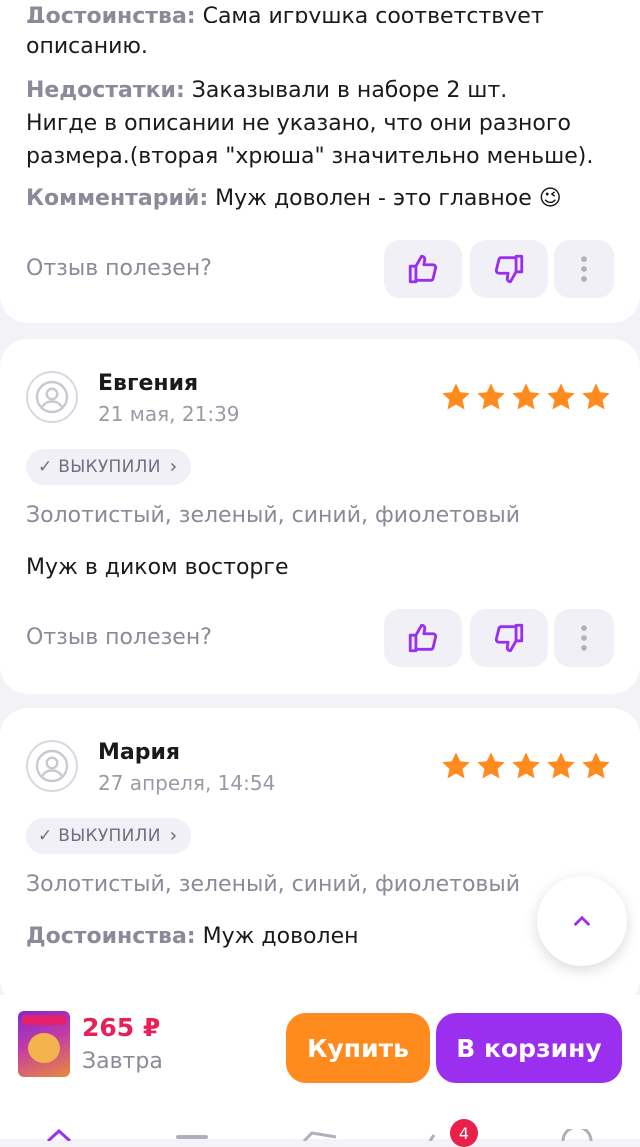  I want to click on delivery-date: Завтра, so click(122, 1061).